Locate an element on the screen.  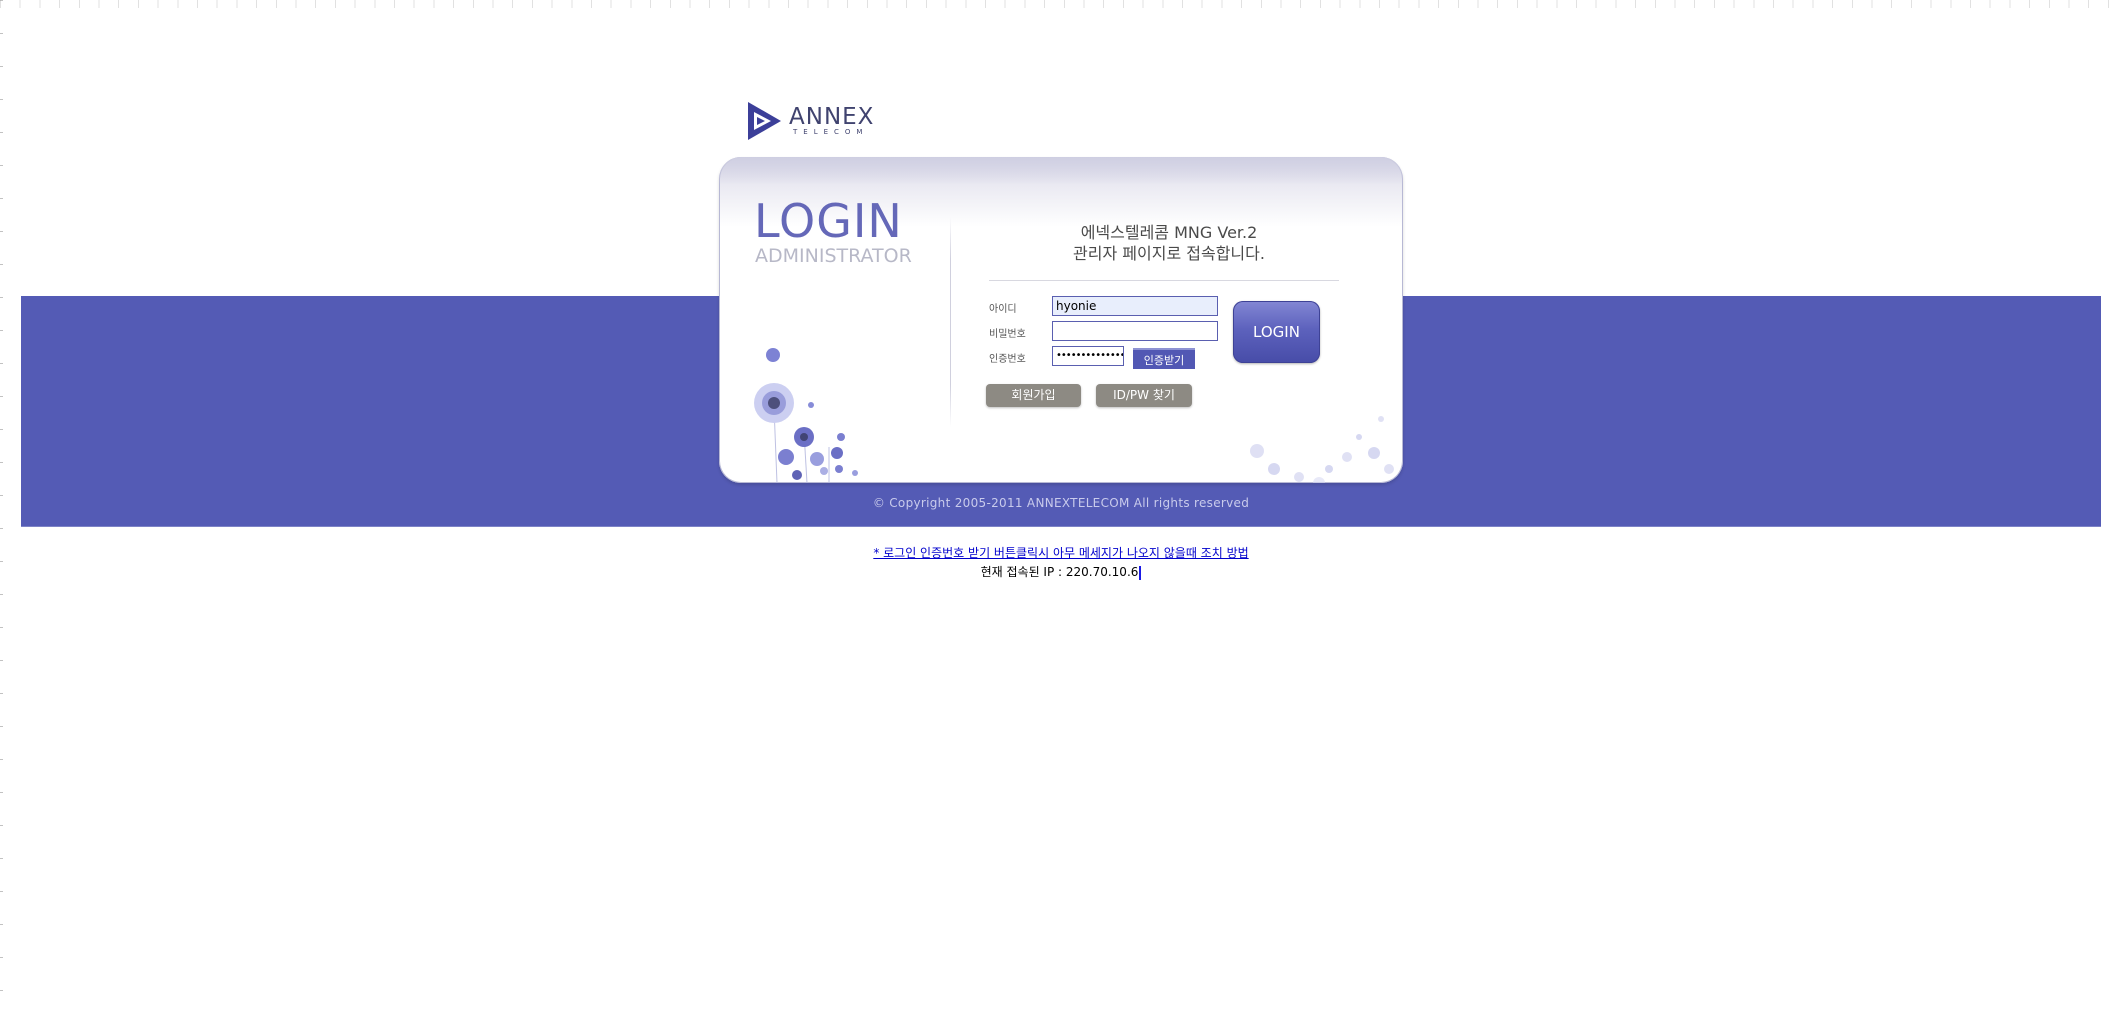
annex-logo-icon is located at coordinates (764, 121).